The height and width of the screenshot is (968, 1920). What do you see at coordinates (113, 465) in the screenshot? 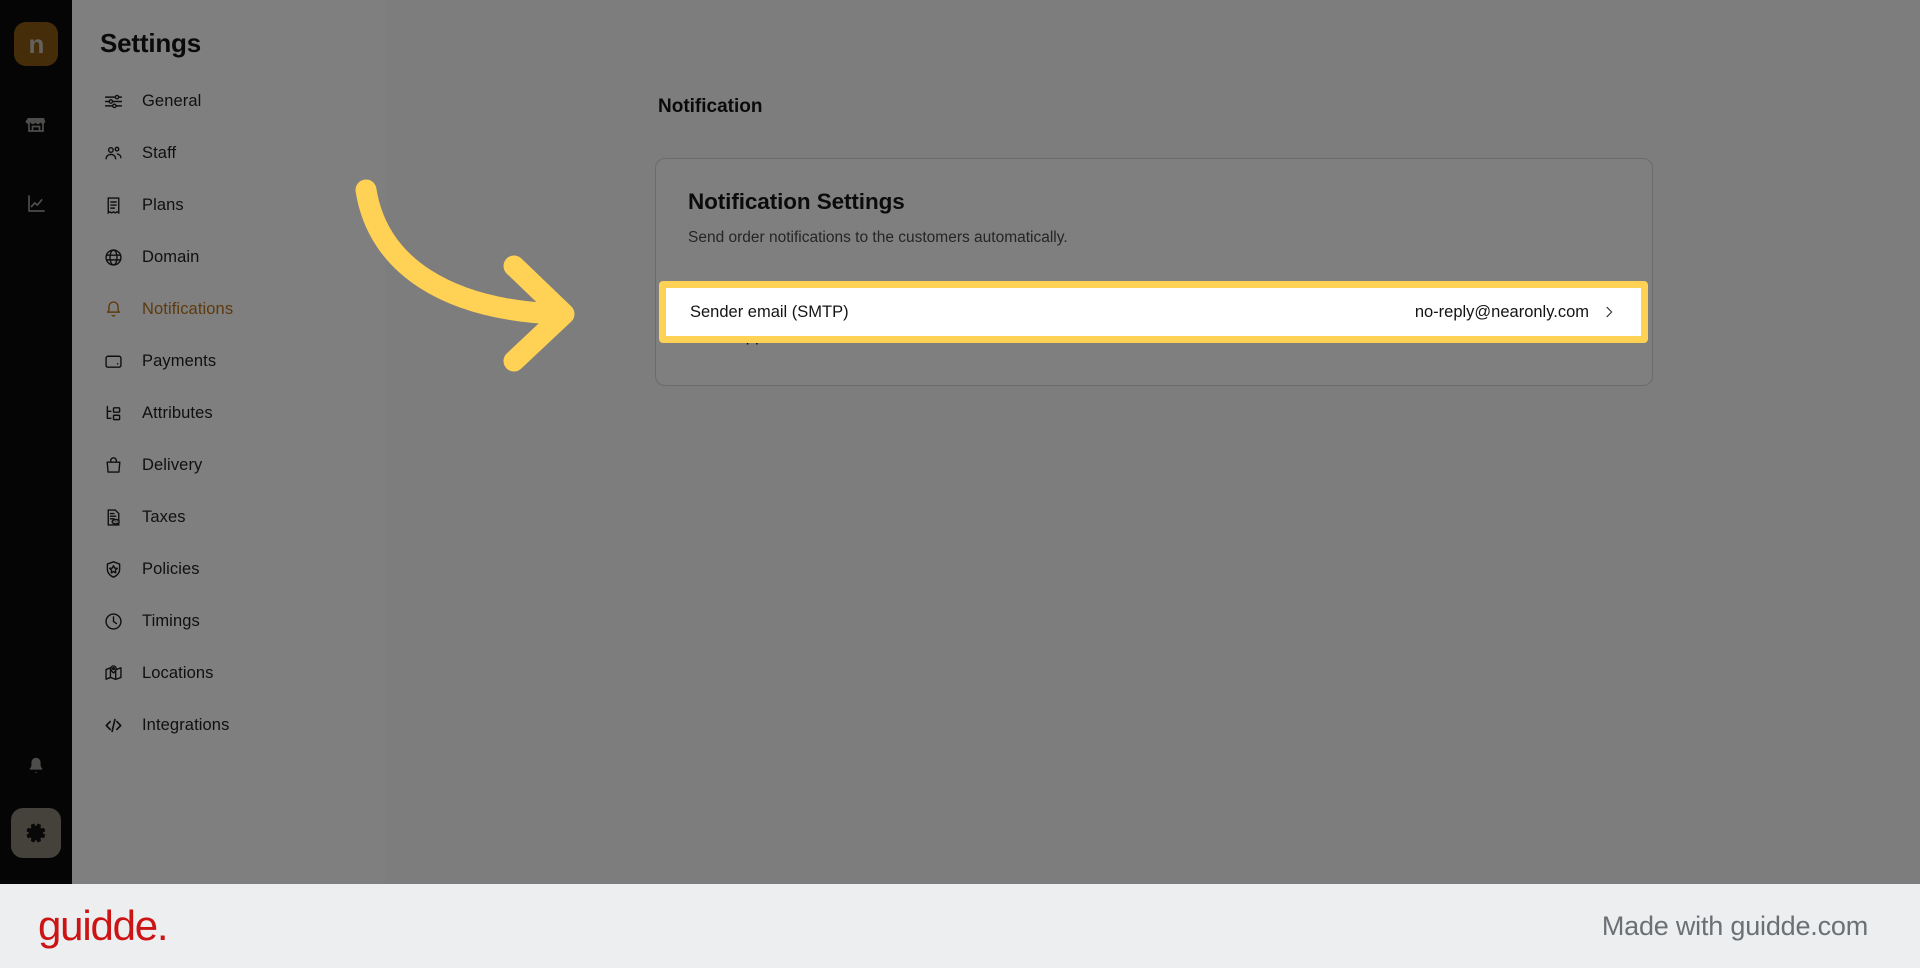
I see `bag-icon` at bounding box center [113, 465].